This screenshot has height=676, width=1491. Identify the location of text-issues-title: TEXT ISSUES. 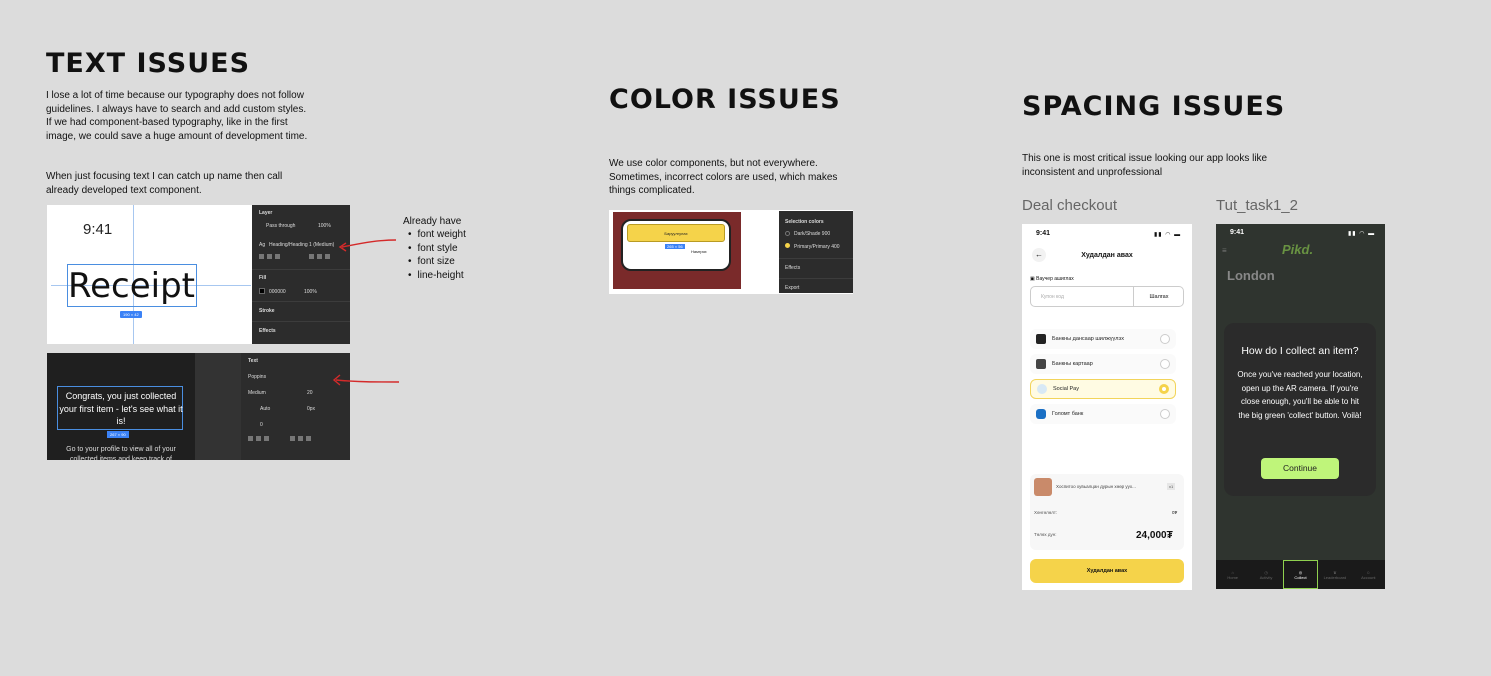
(148, 63).